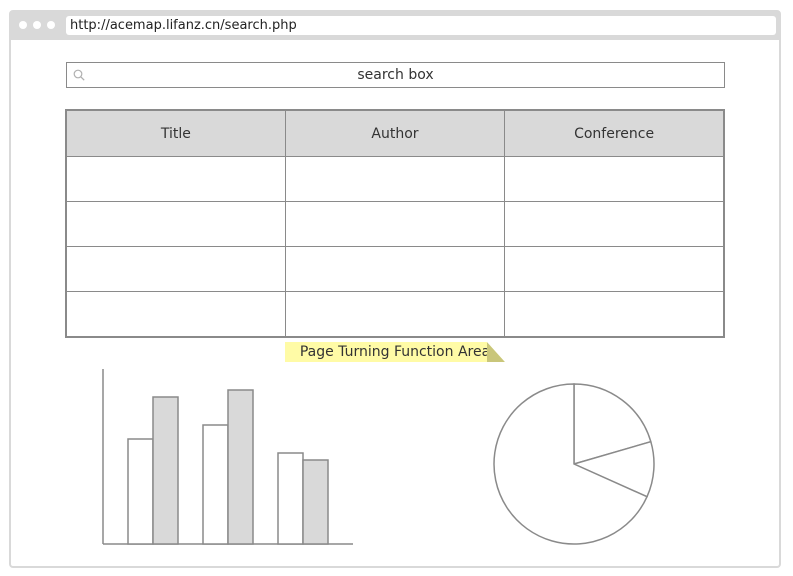  I want to click on table-header-row: Title Author Conference, so click(395, 133).